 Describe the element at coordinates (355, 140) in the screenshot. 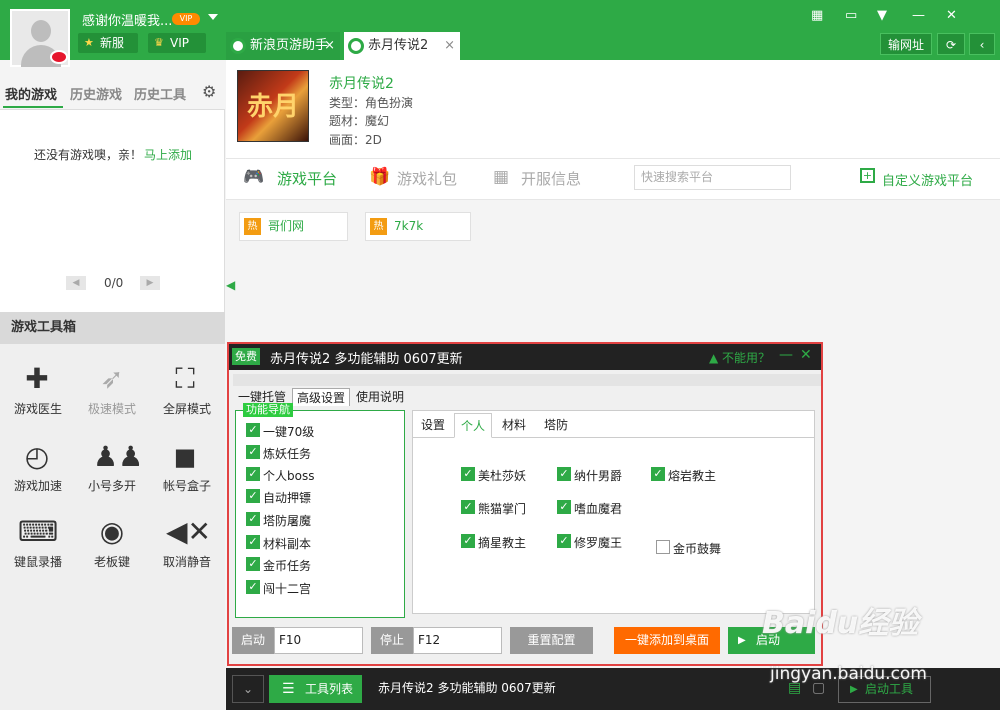

I see `game-graphics: 画面：2D` at that location.